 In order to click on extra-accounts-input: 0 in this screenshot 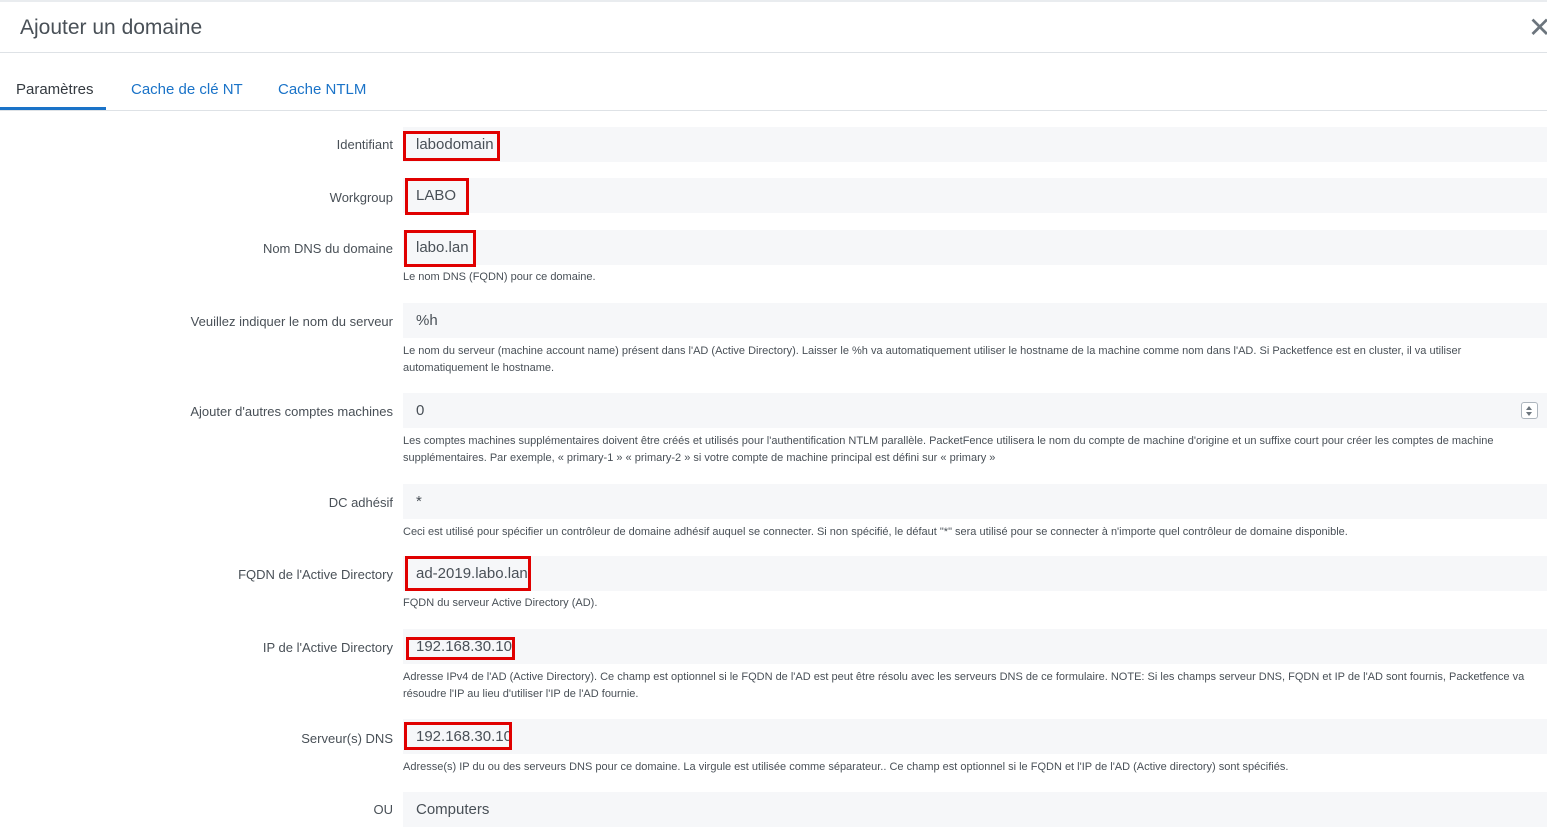, I will do `click(975, 410)`.